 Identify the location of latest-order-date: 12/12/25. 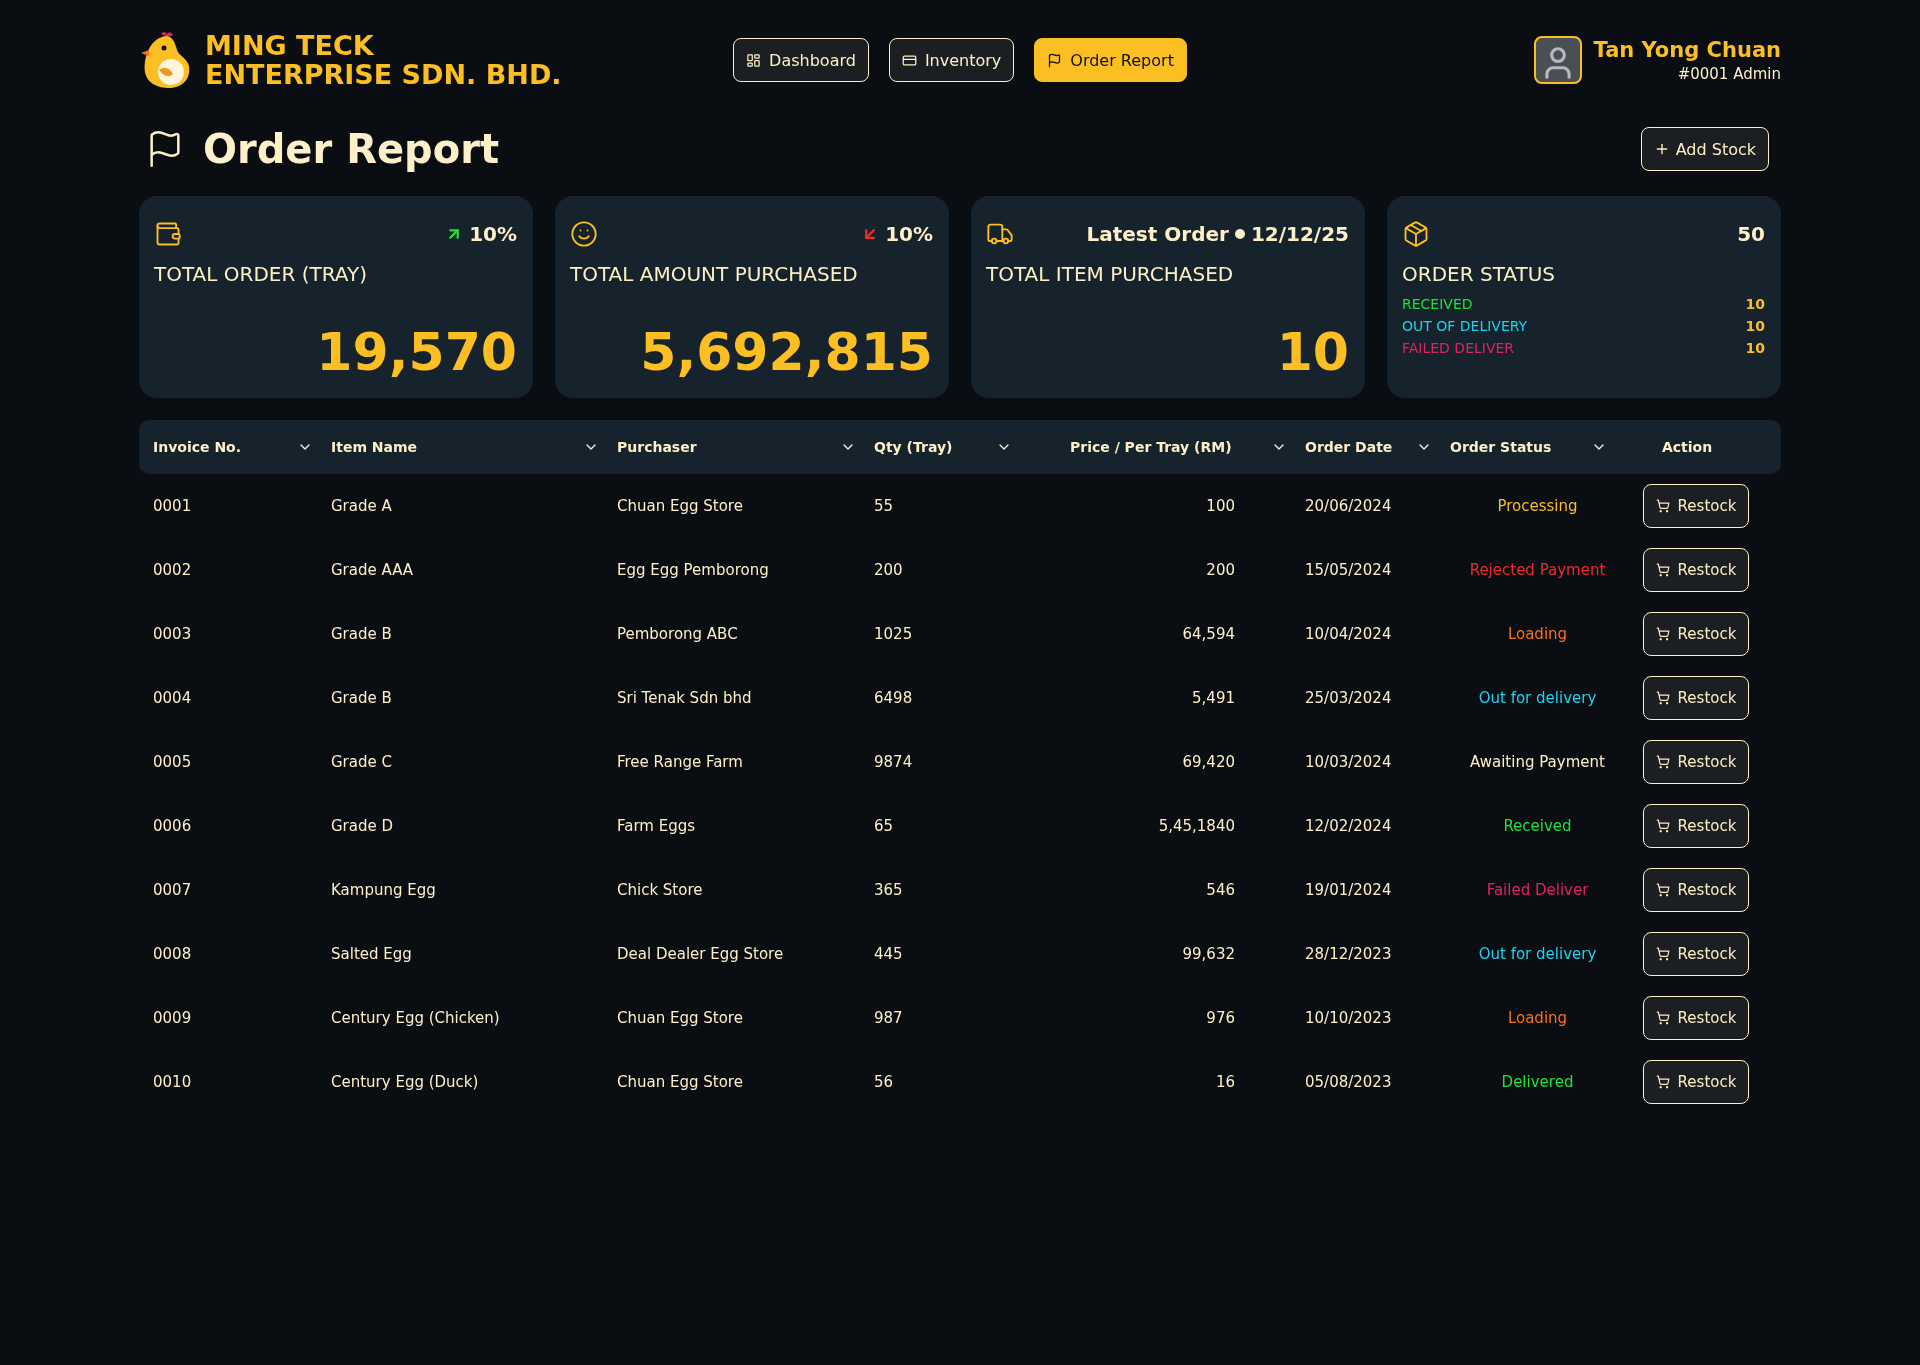
(1299, 234).